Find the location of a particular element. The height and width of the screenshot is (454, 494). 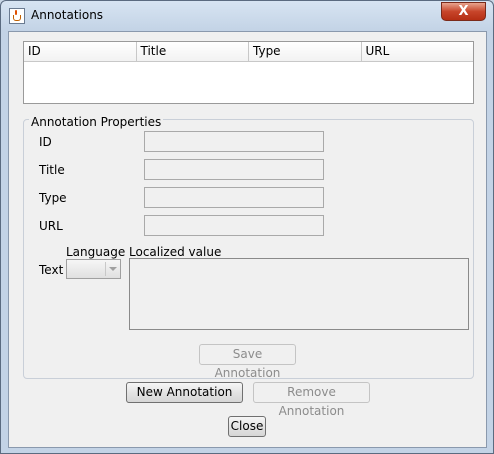

localized-value-textarea is located at coordinates (299, 294).